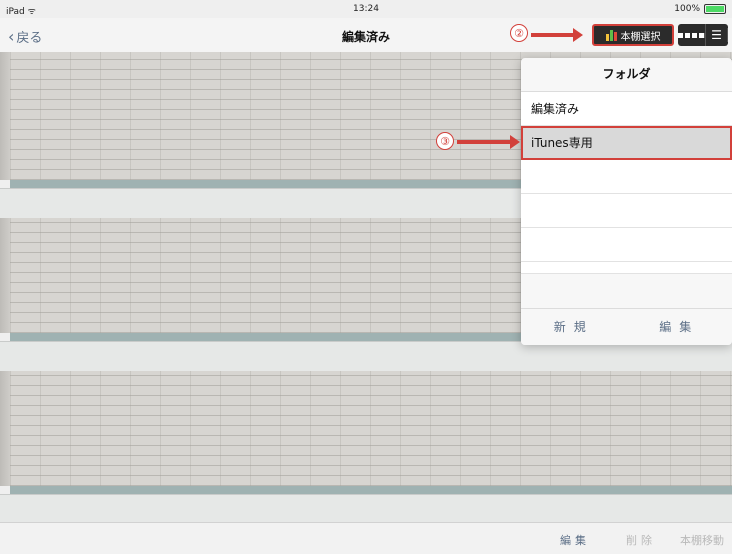 This screenshot has width=732, height=554. I want to click on folder-item: 編集済み, so click(626, 109).